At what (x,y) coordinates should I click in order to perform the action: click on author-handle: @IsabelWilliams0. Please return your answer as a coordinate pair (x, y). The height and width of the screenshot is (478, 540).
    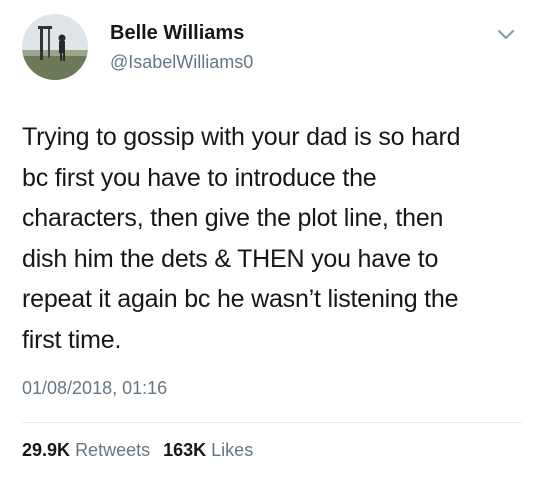
    Looking at the image, I should click on (181, 62).